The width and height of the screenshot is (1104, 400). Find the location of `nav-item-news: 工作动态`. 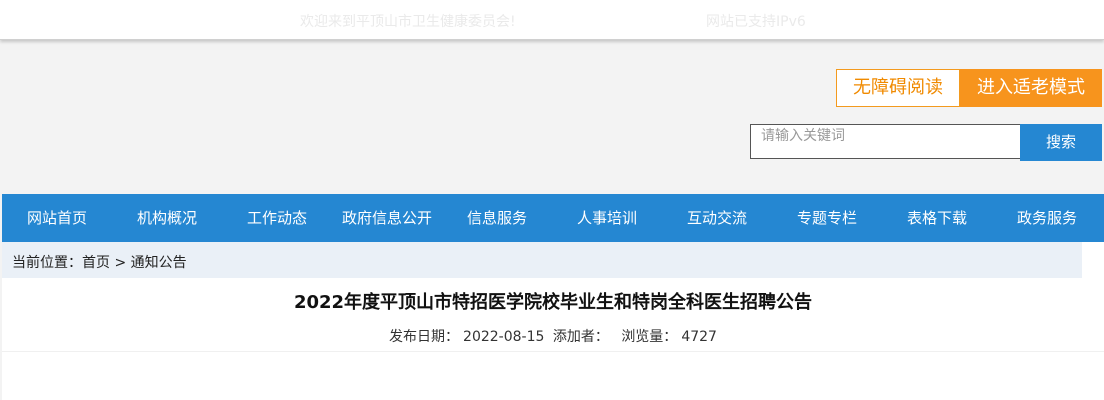

nav-item-news: 工作动态 is located at coordinates (277, 218).